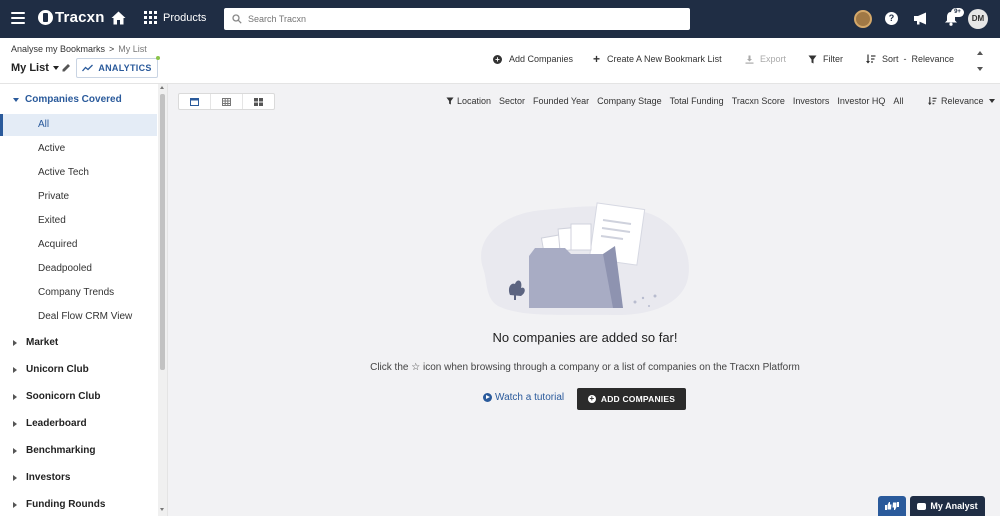  I want to click on play-icon, so click(487, 397).